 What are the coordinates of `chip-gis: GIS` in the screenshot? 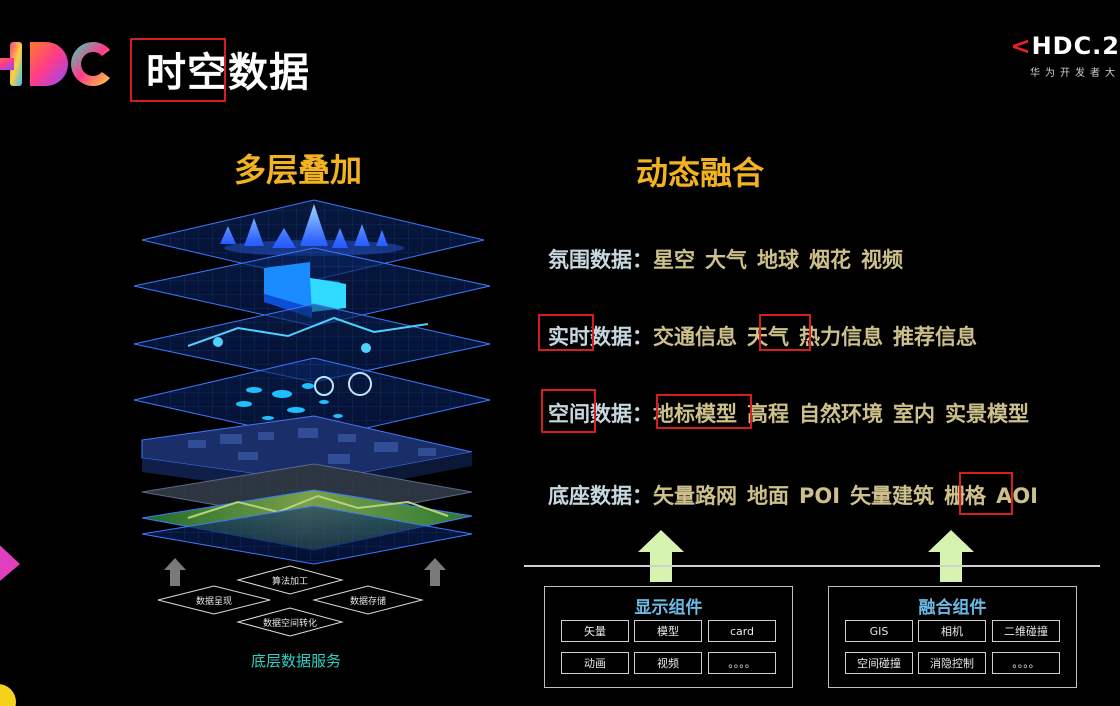 It's located at (879, 631).